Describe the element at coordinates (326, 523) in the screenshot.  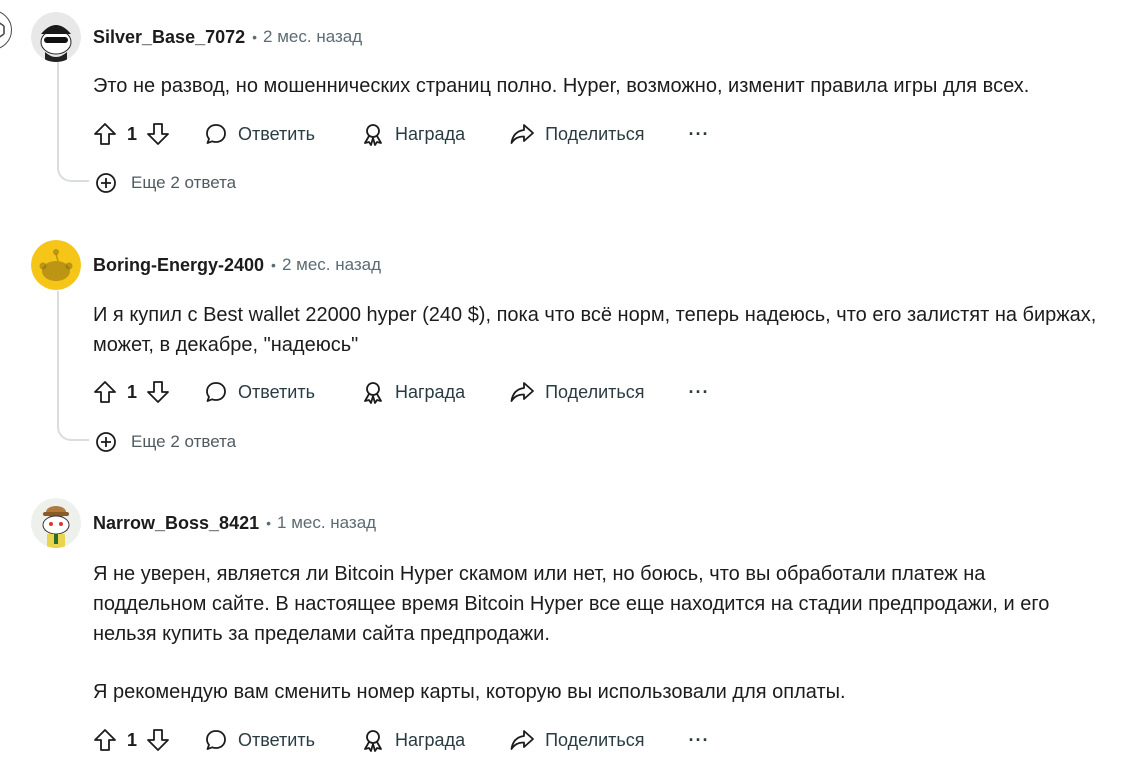
I see `timestamp: 1 мес. назад` at that location.